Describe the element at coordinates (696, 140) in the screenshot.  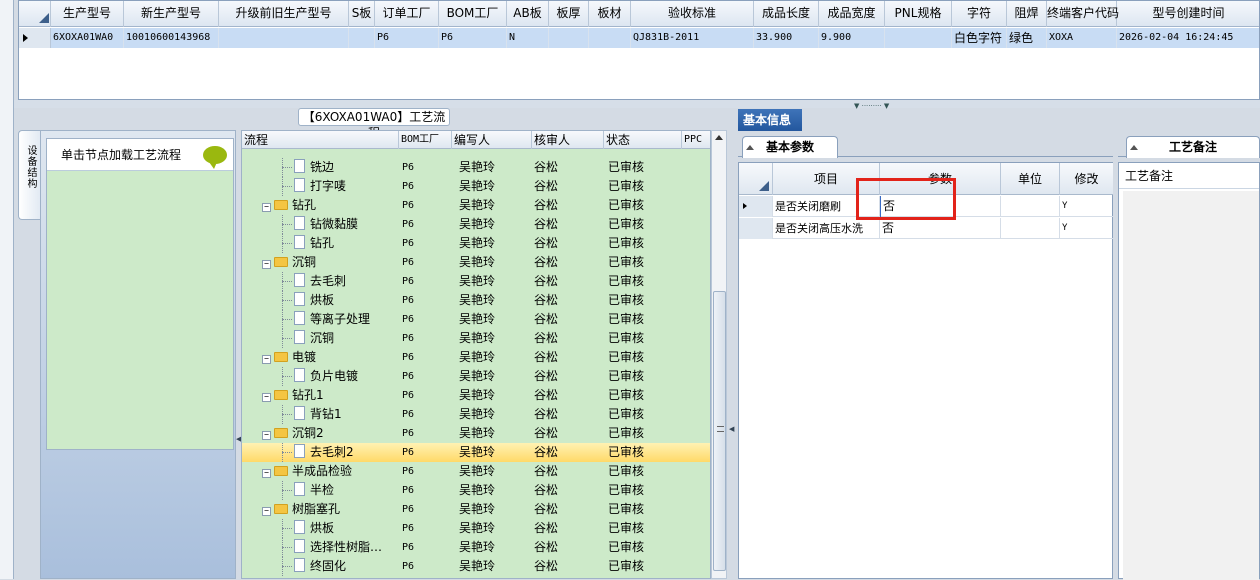
I see `tree-column-header: PPC` at that location.